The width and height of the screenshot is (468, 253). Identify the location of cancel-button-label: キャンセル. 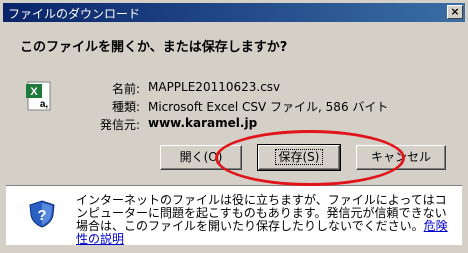
(400, 157).